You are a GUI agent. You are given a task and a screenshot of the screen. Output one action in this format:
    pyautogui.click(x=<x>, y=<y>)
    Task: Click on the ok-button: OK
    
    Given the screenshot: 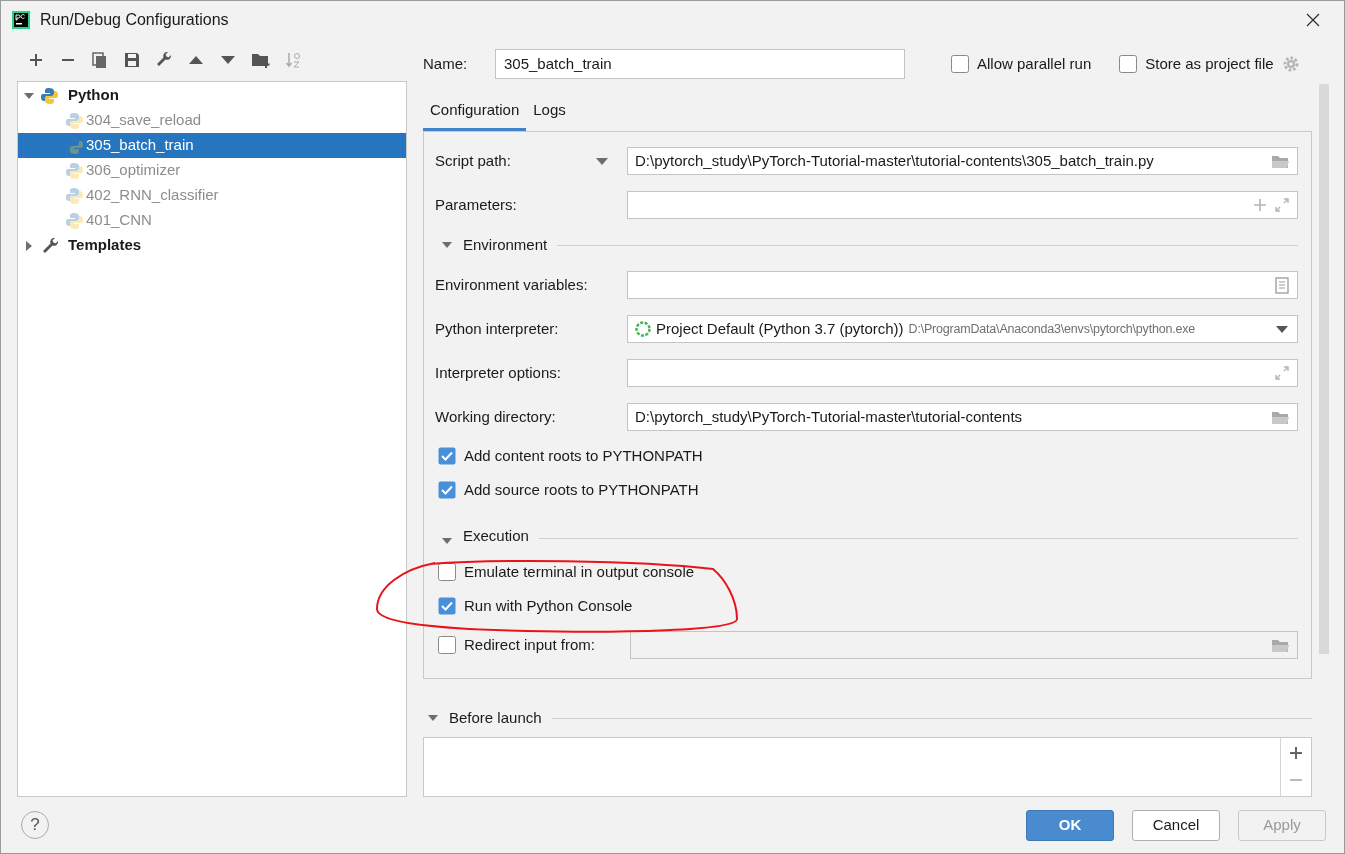 What is the action you would take?
    pyautogui.click(x=1070, y=825)
    